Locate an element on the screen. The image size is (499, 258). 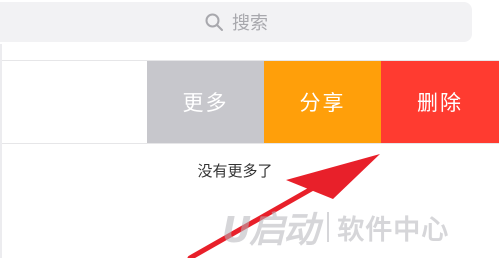
watermark-separator is located at coordinates (328, 227).